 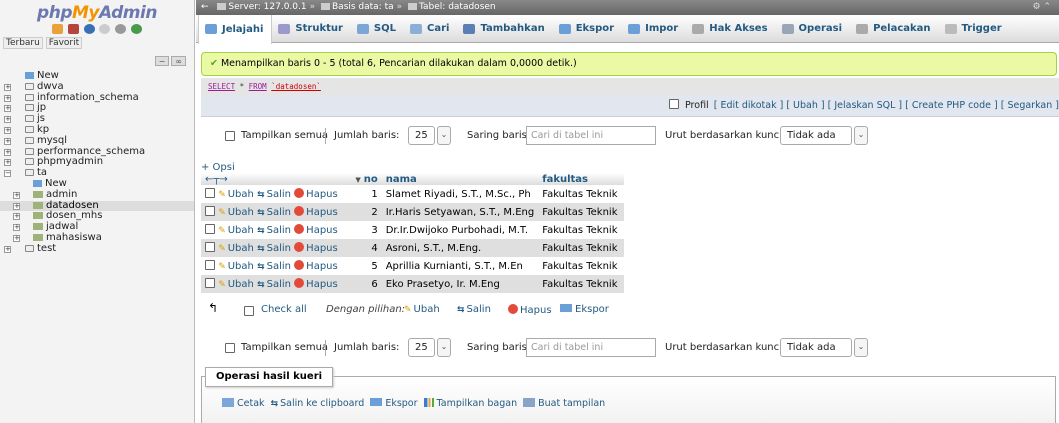 What do you see at coordinates (813, 29) in the screenshot?
I see `tab-operasi: Operasi` at bounding box center [813, 29].